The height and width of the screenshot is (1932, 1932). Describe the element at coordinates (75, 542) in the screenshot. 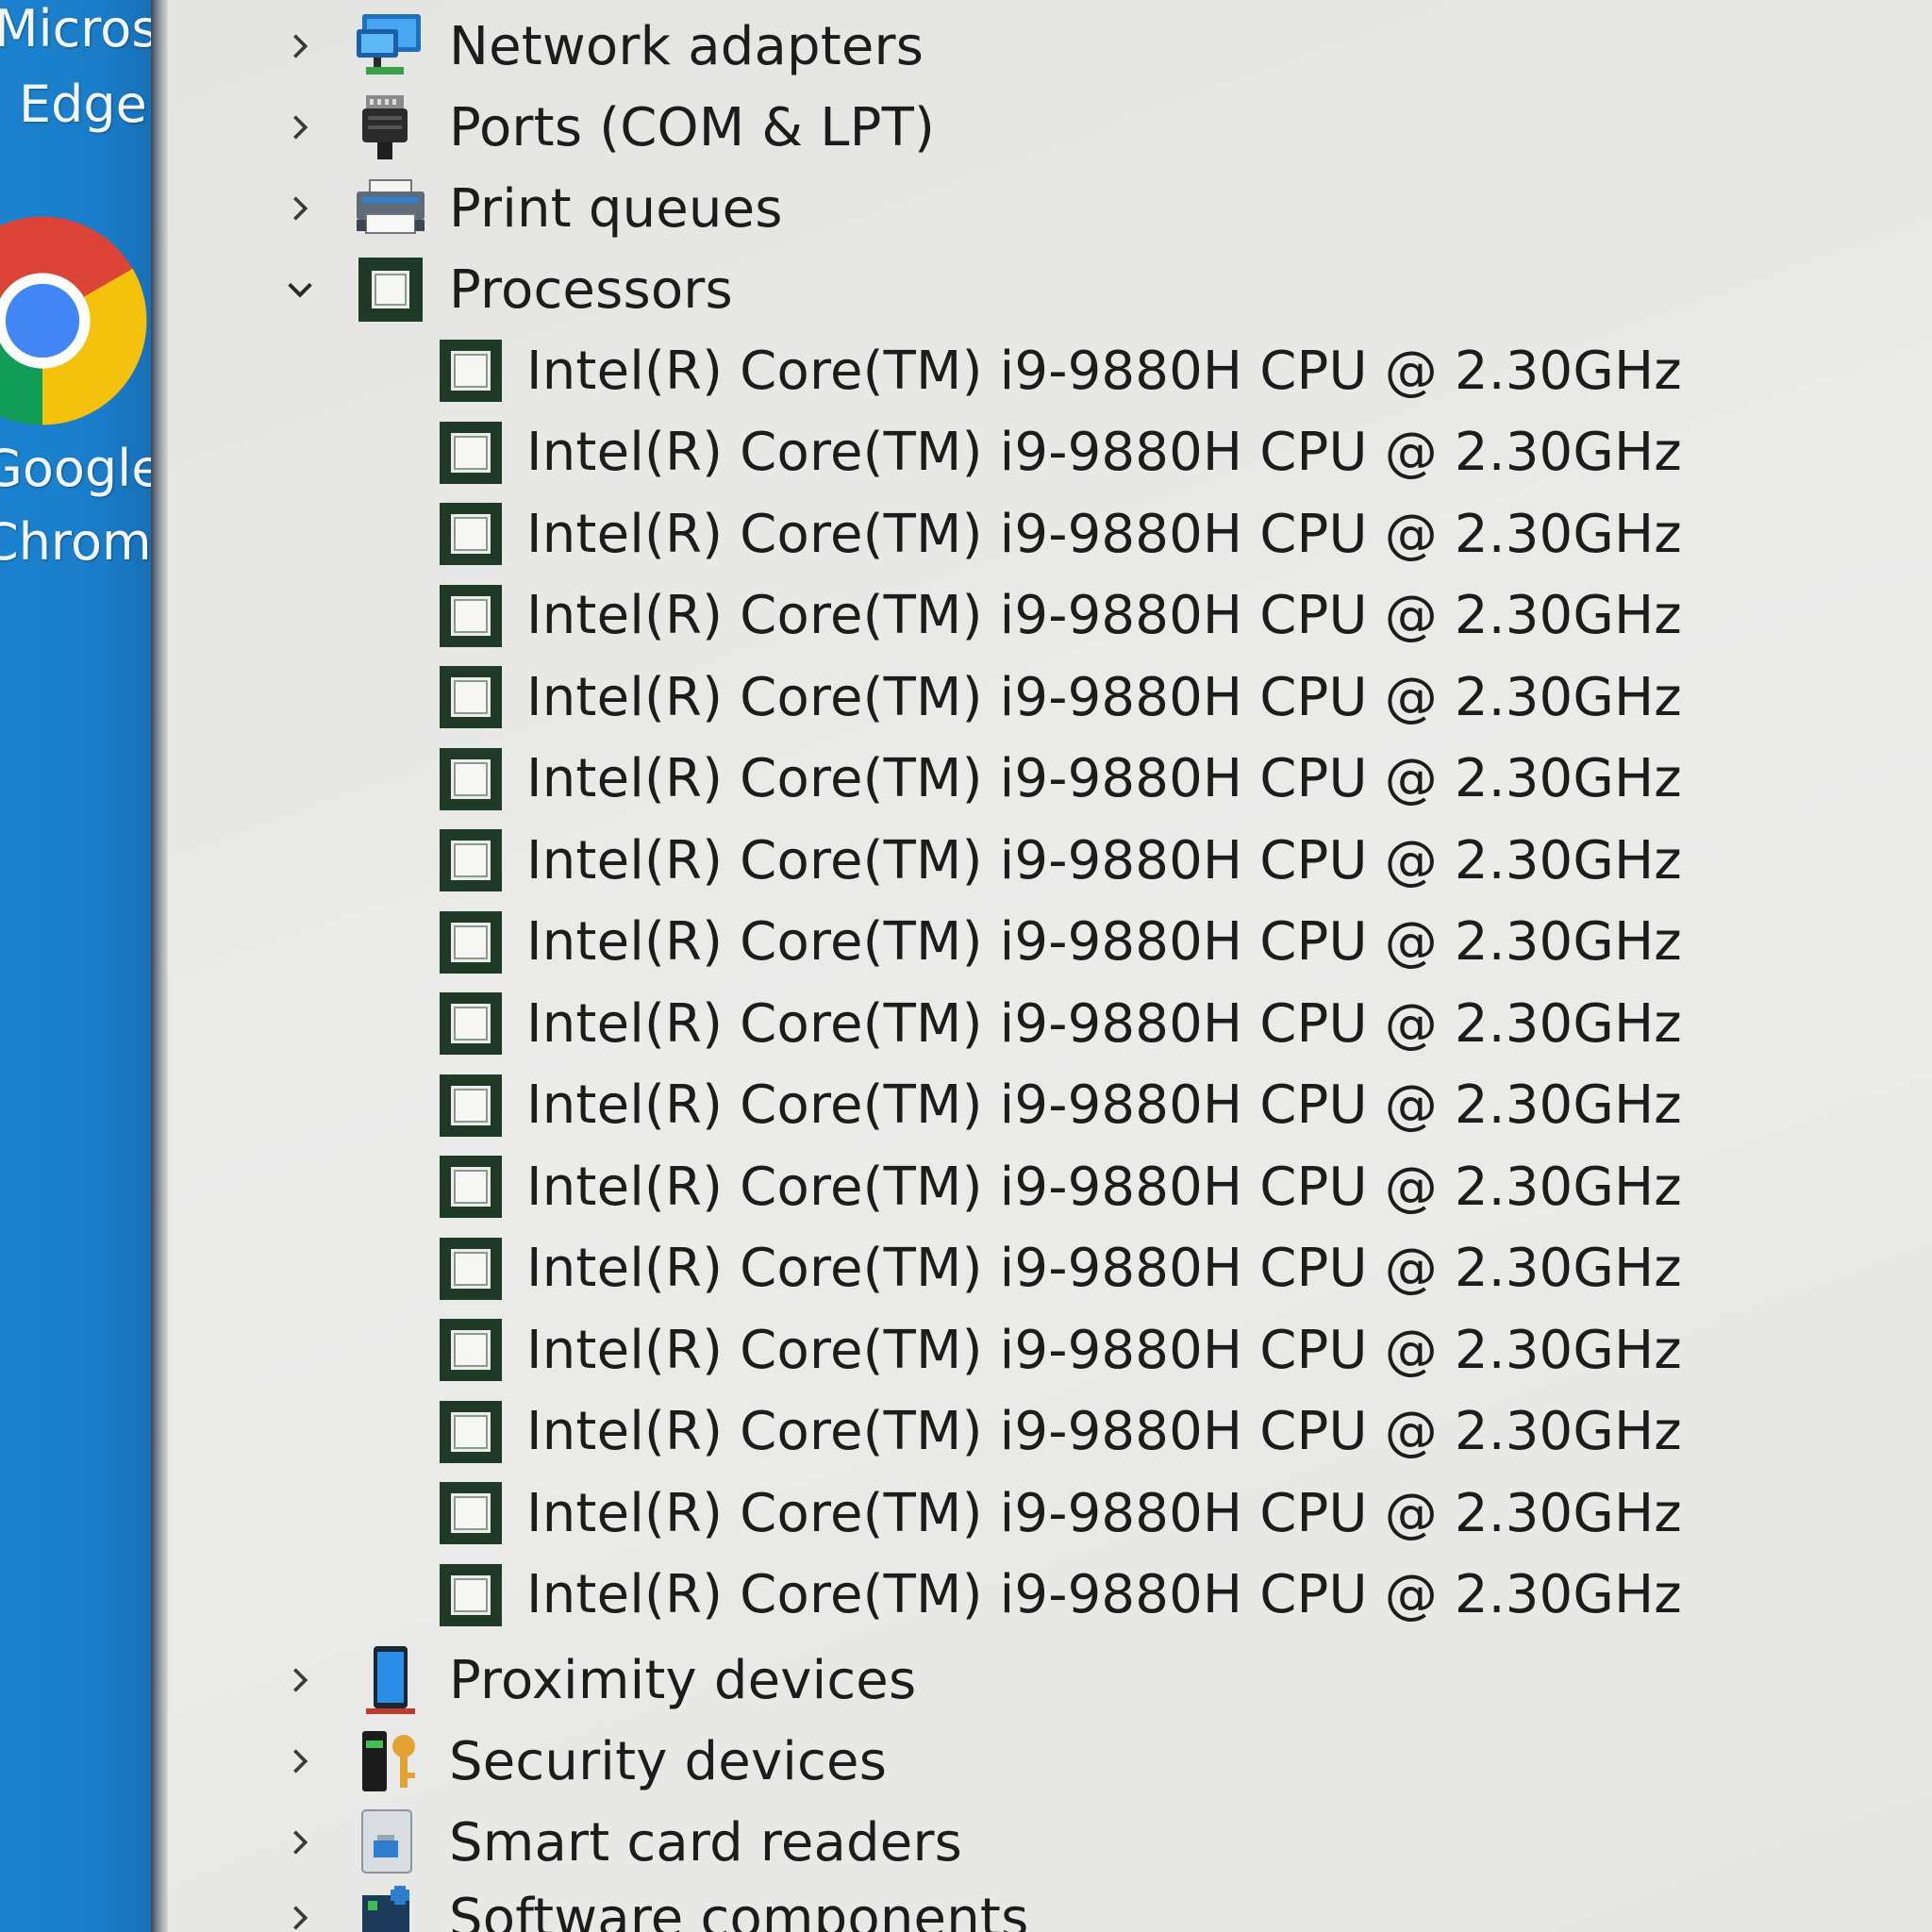

I see `chrome-shortcut-label-line2: Chrome` at that location.